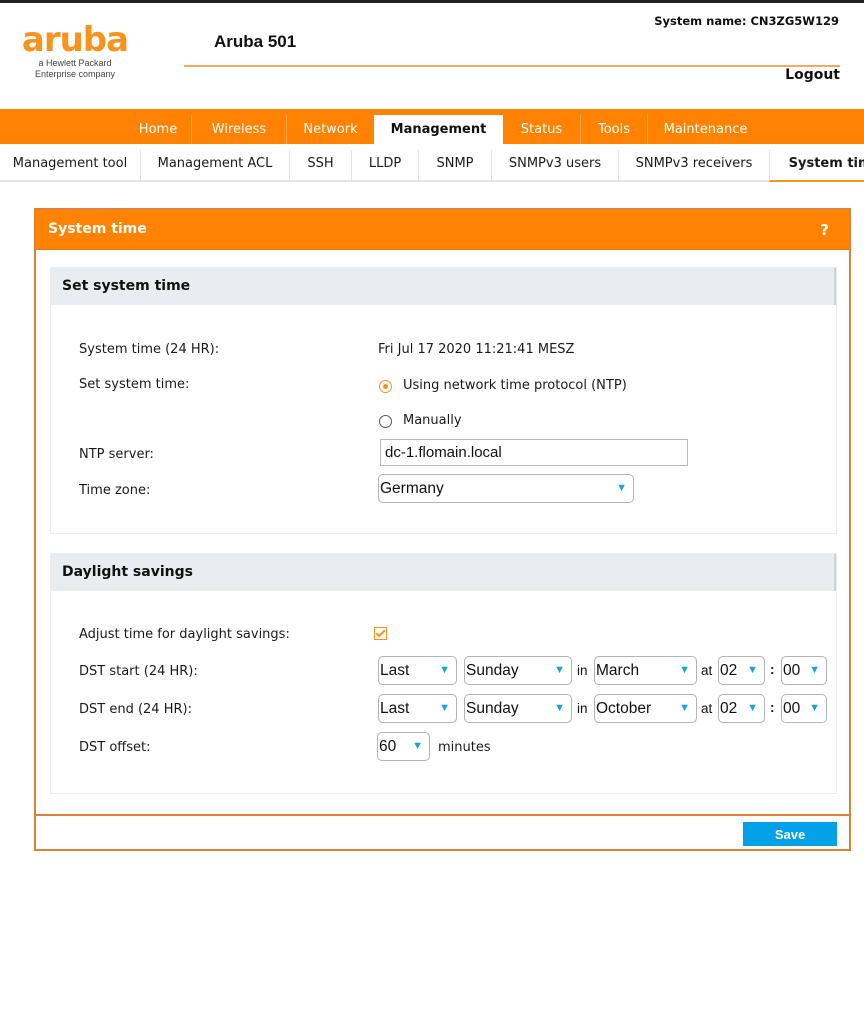  I want to click on window-top-border, so click(432, 1).